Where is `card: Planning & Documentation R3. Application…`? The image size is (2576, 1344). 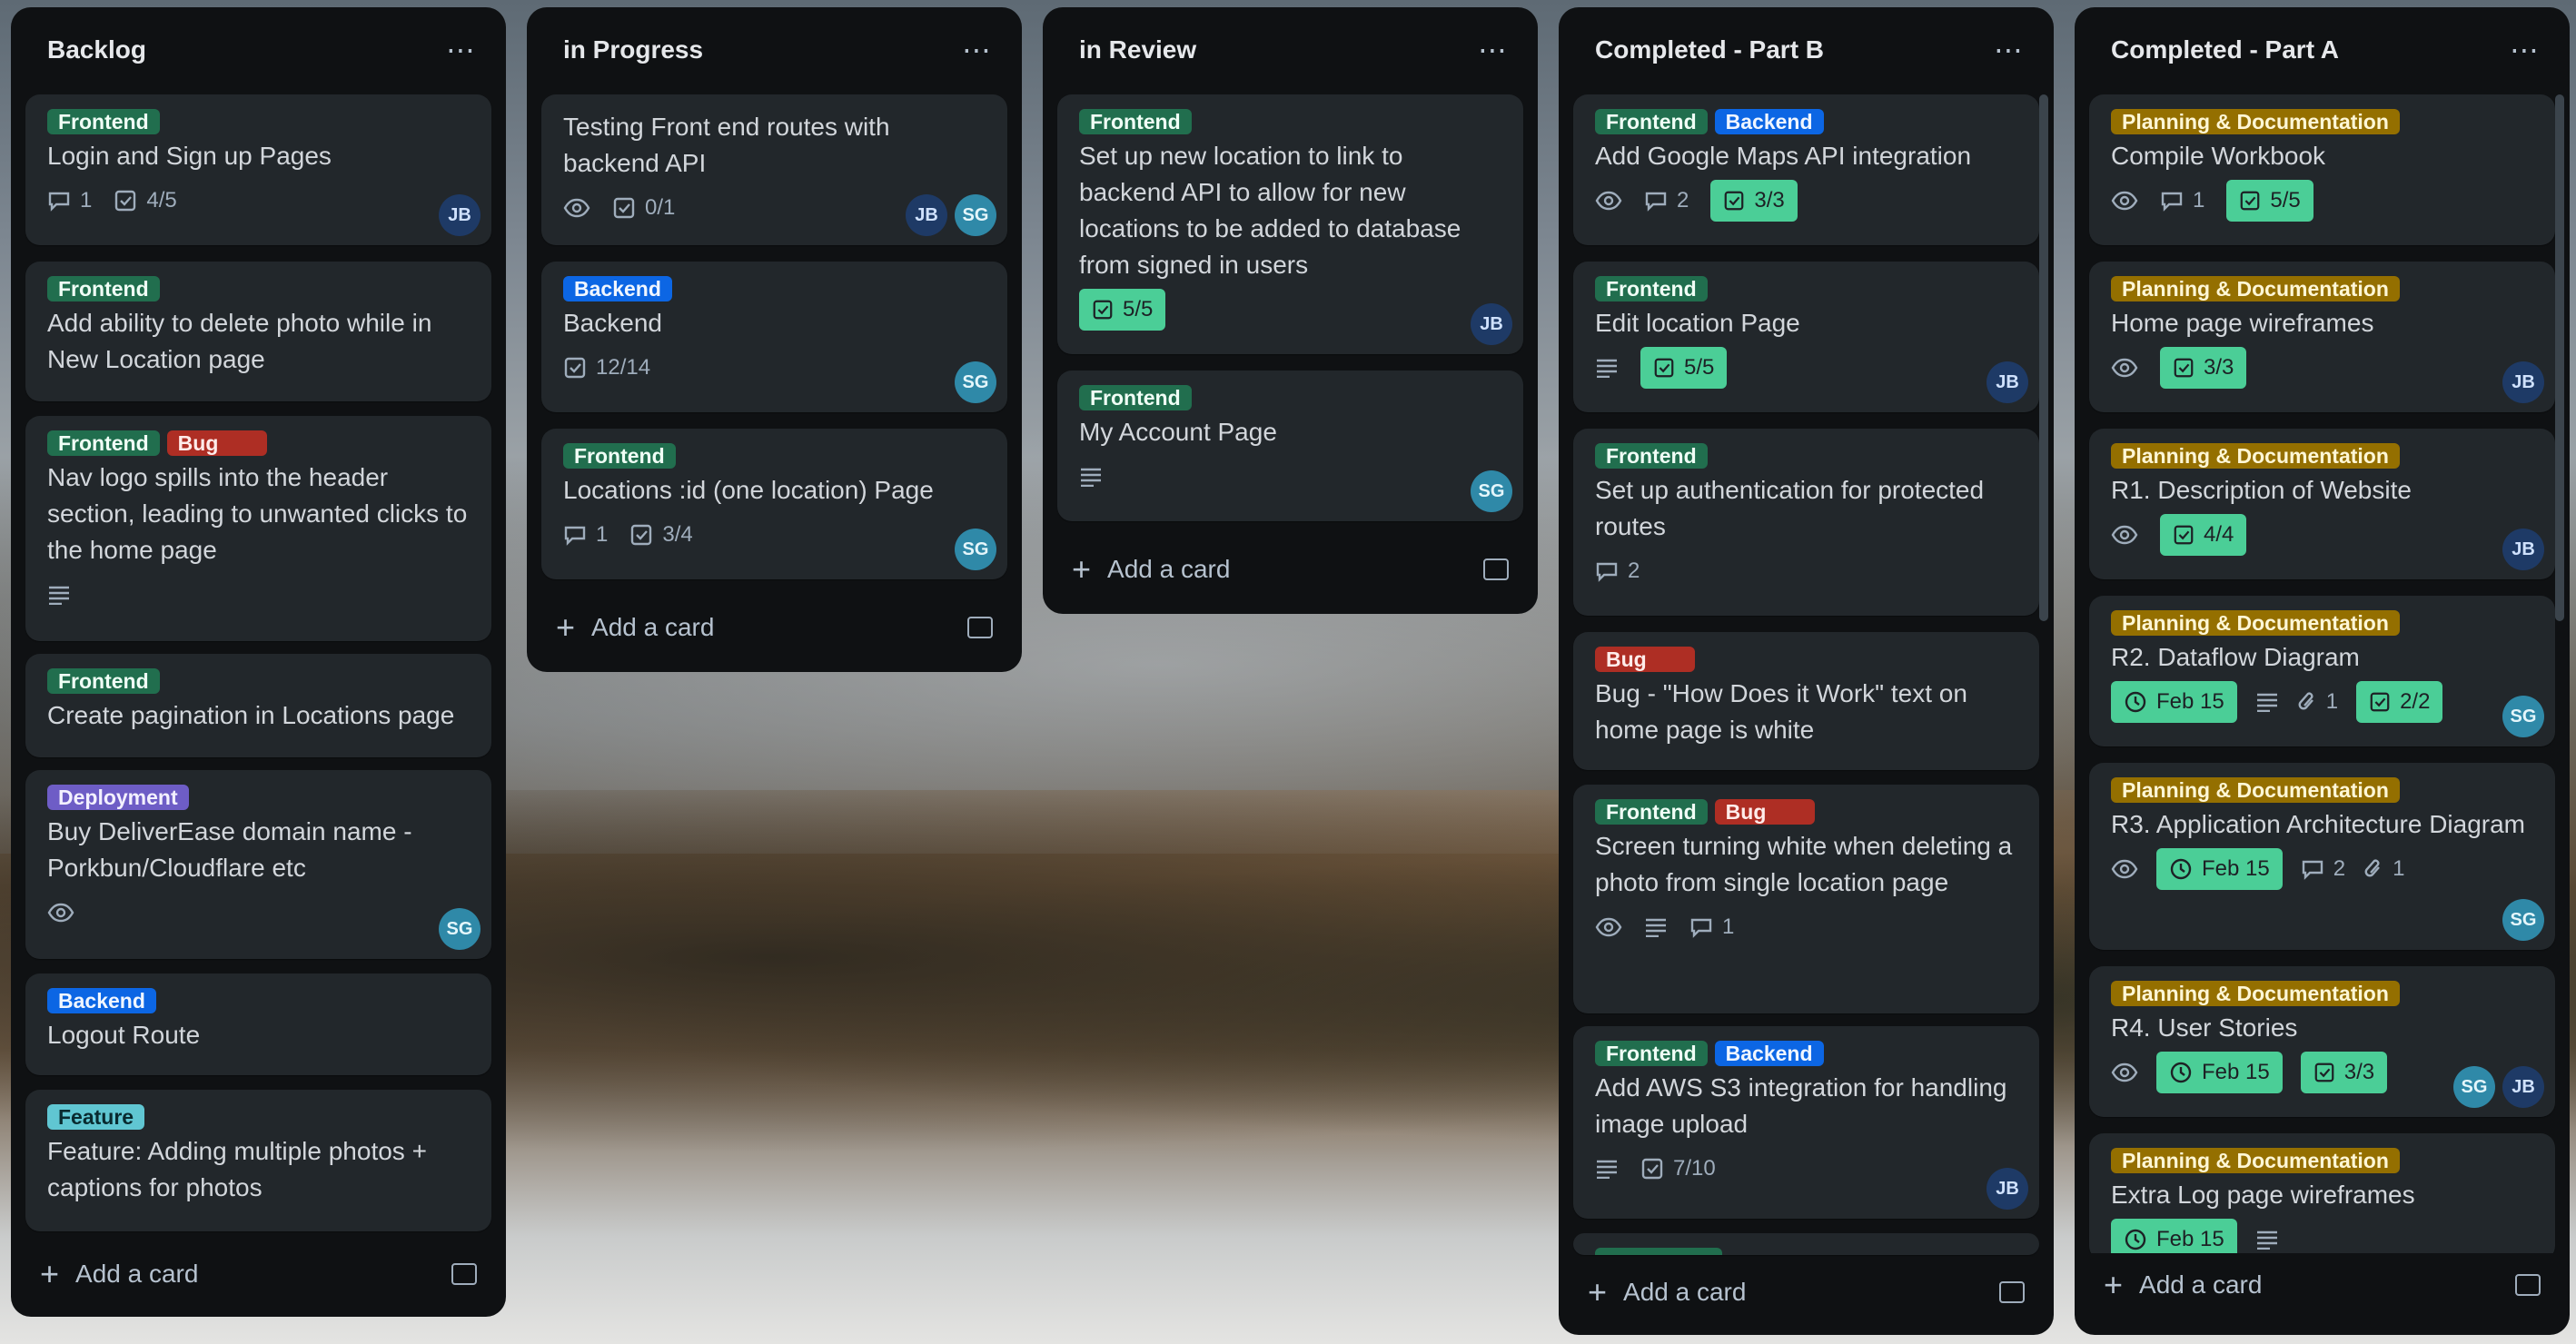
card: Planning & Documentation R3. Application… is located at coordinates (2322, 857).